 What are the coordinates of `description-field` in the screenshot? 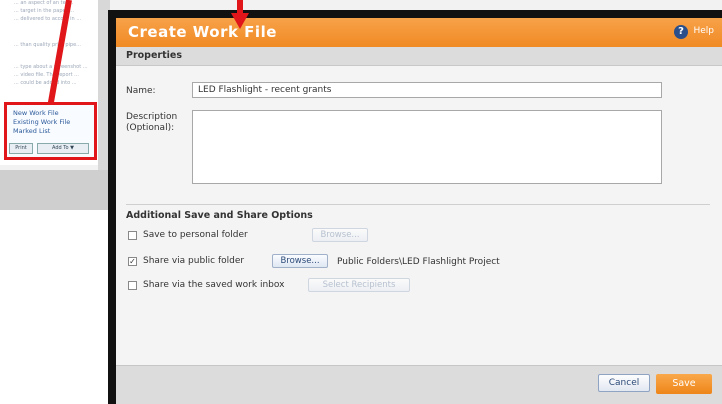 It's located at (427, 147).